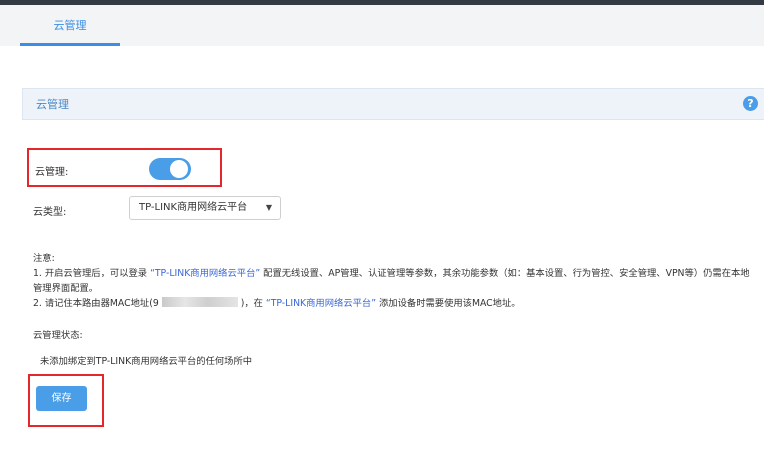 Image resolution: width=764 pixels, height=476 pixels. Describe the element at coordinates (193, 207) in the screenshot. I see `cloud-type-value: TP-LINK商用网络云平台` at that location.